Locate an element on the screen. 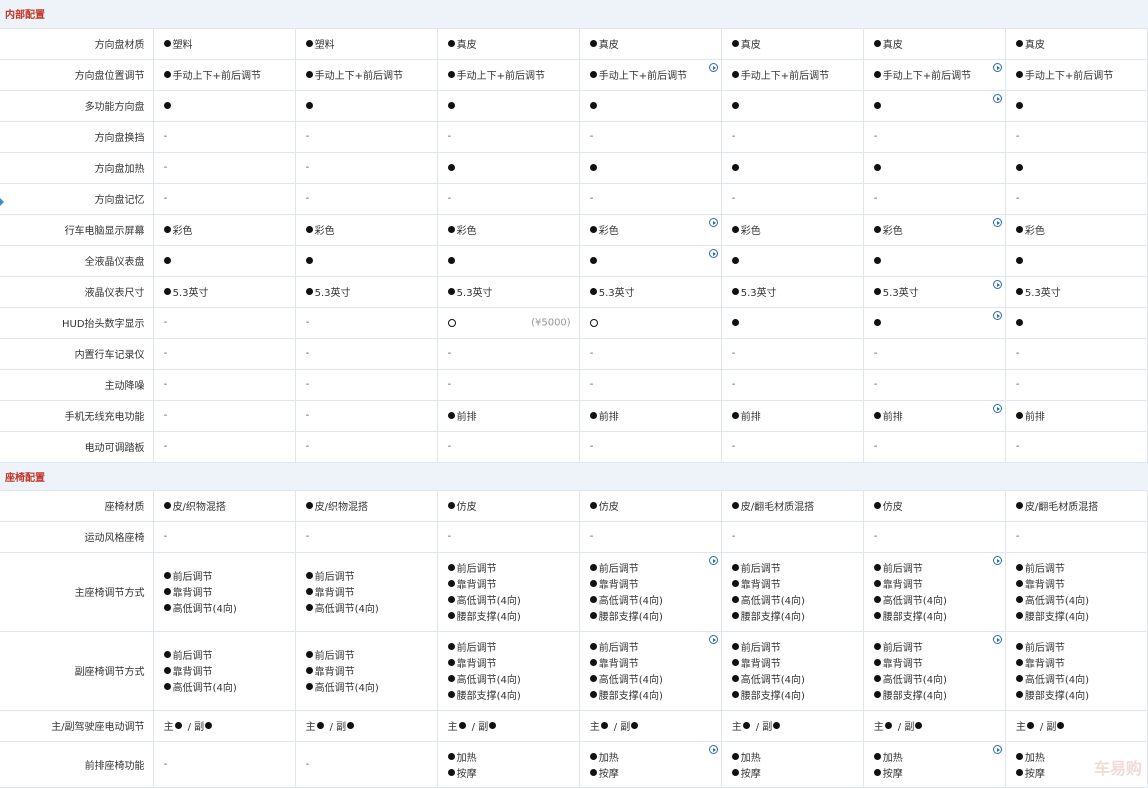 The height and width of the screenshot is (788, 1148). table-row: 多功能方向盘 is located at coordinates (574, 106).